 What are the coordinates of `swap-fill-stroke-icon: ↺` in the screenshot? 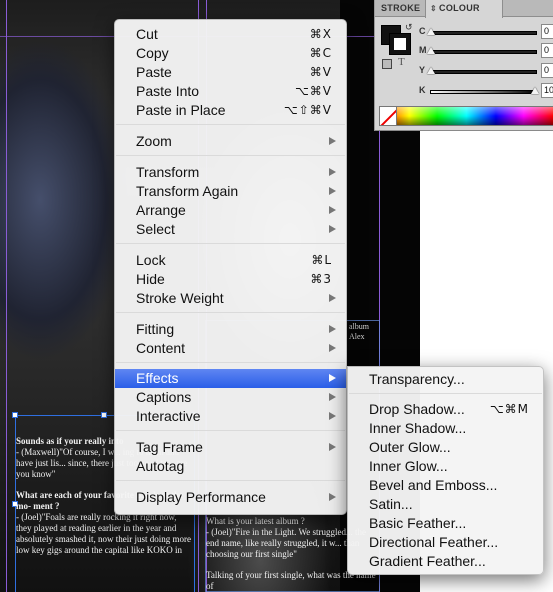 It's located at (409, 27).